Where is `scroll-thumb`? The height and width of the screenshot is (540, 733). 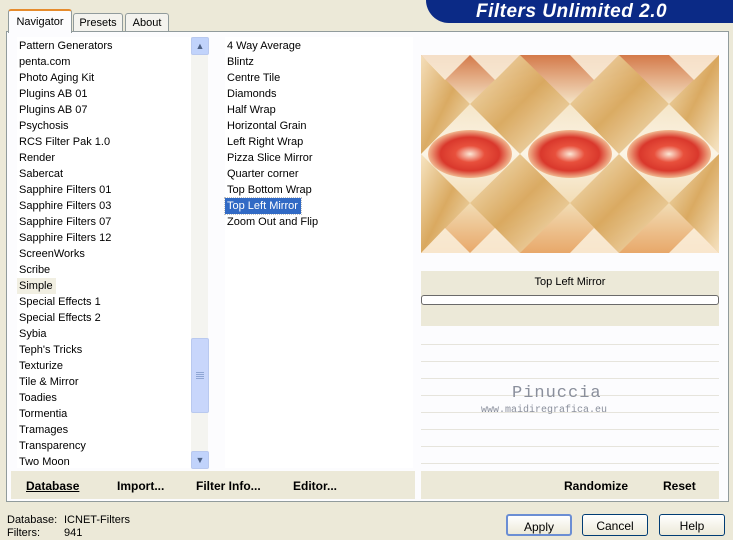 scroll-thumb is located at coordinates (200, 375).